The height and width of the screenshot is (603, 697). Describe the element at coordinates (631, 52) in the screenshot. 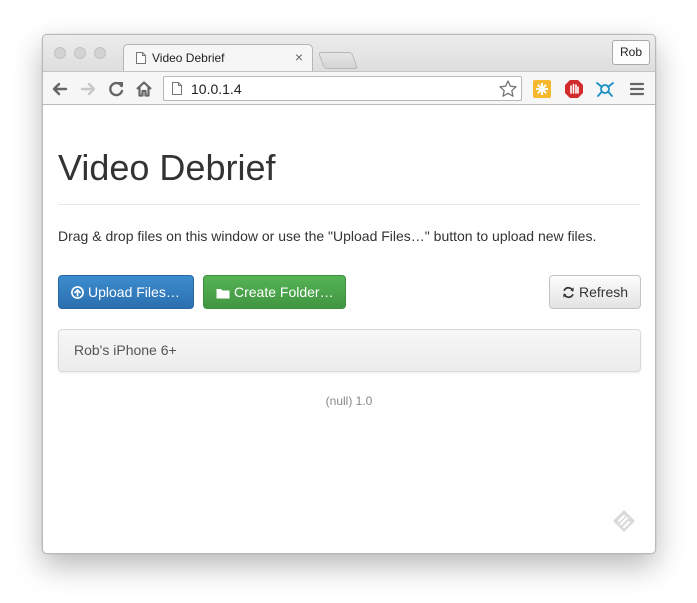

I see `profile-button: Rob` at that location.